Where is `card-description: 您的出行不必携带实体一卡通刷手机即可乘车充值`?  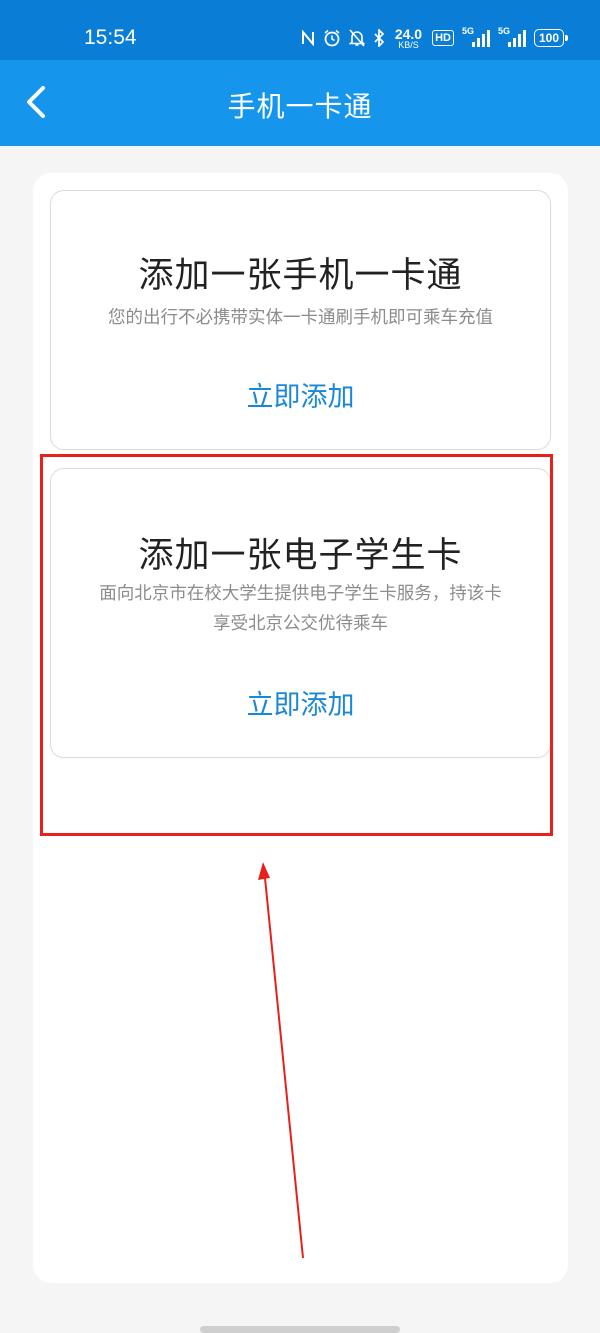
card-description: 您的出行不必携带实体一卡通刷手机即可乘车充值 is located at coordinates (300, 318).